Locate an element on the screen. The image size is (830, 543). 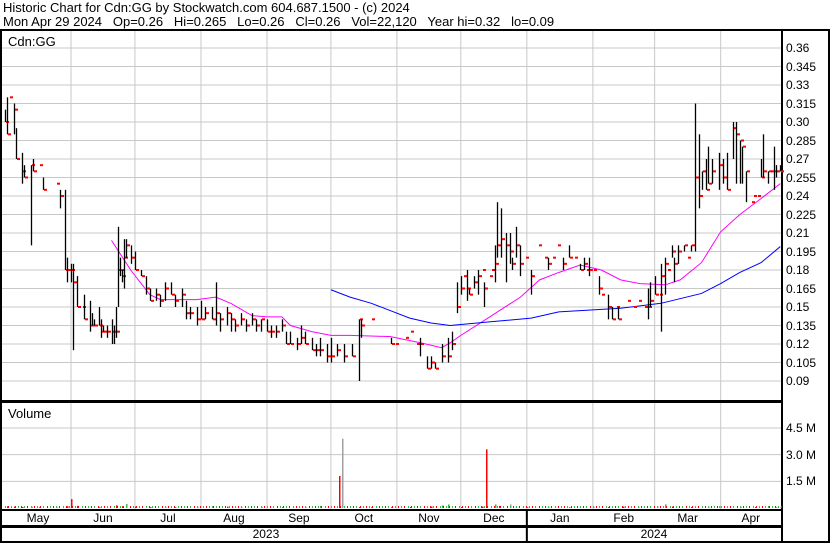
price-tick-label: 0.27 is located at coordinates (798, 159).